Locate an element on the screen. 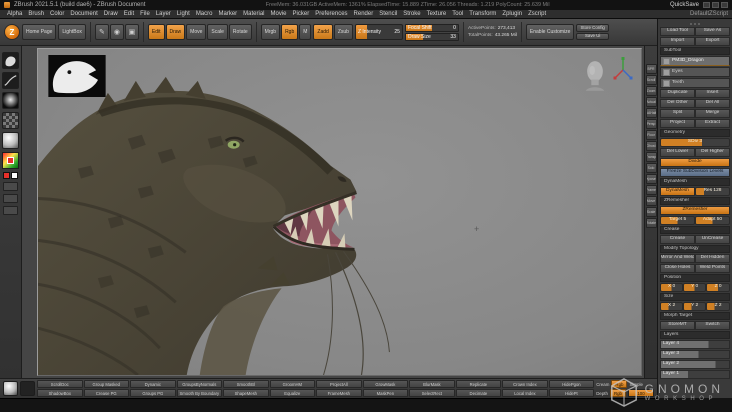 The width and height of the screenshot is (732, 412). texture-thumbnail is located at coordinates (10, 120).